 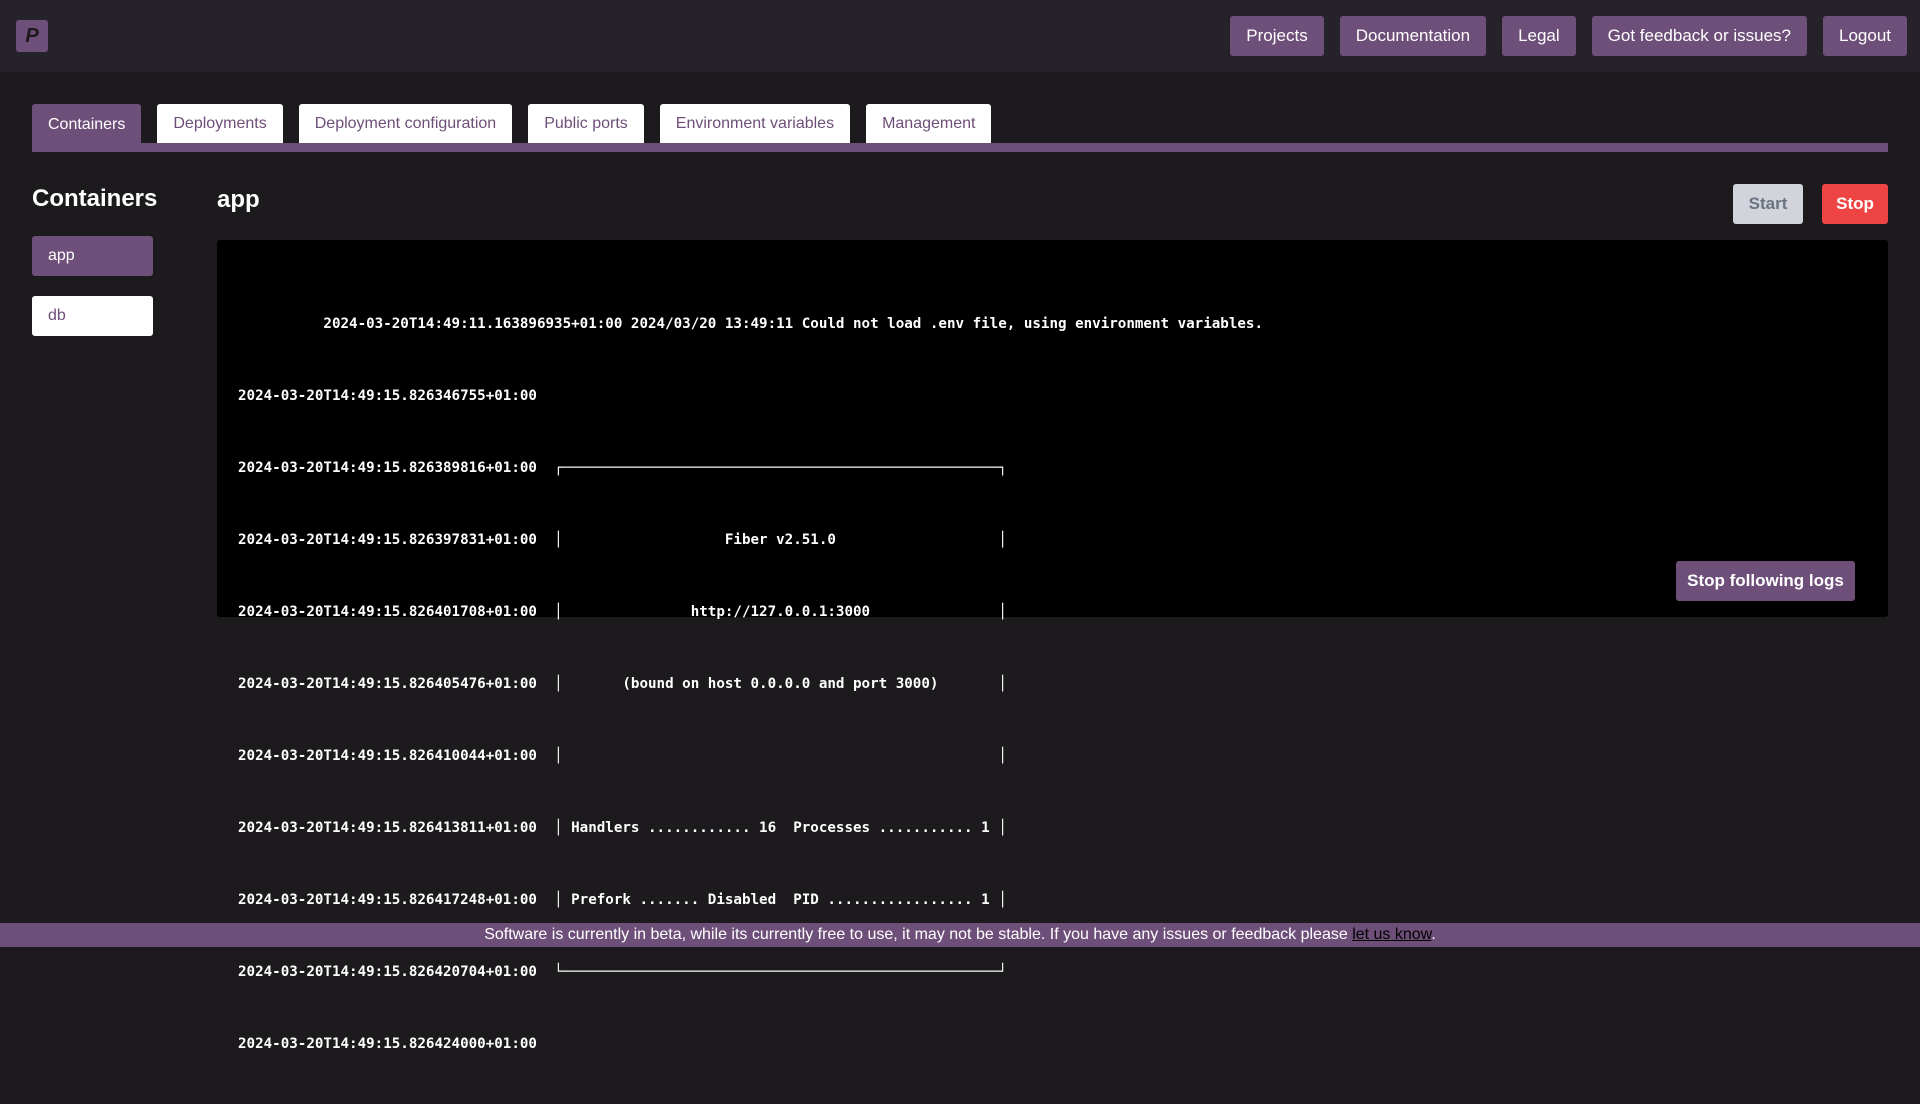 I want to click on container-list: app db, so click(x=92, y=296).